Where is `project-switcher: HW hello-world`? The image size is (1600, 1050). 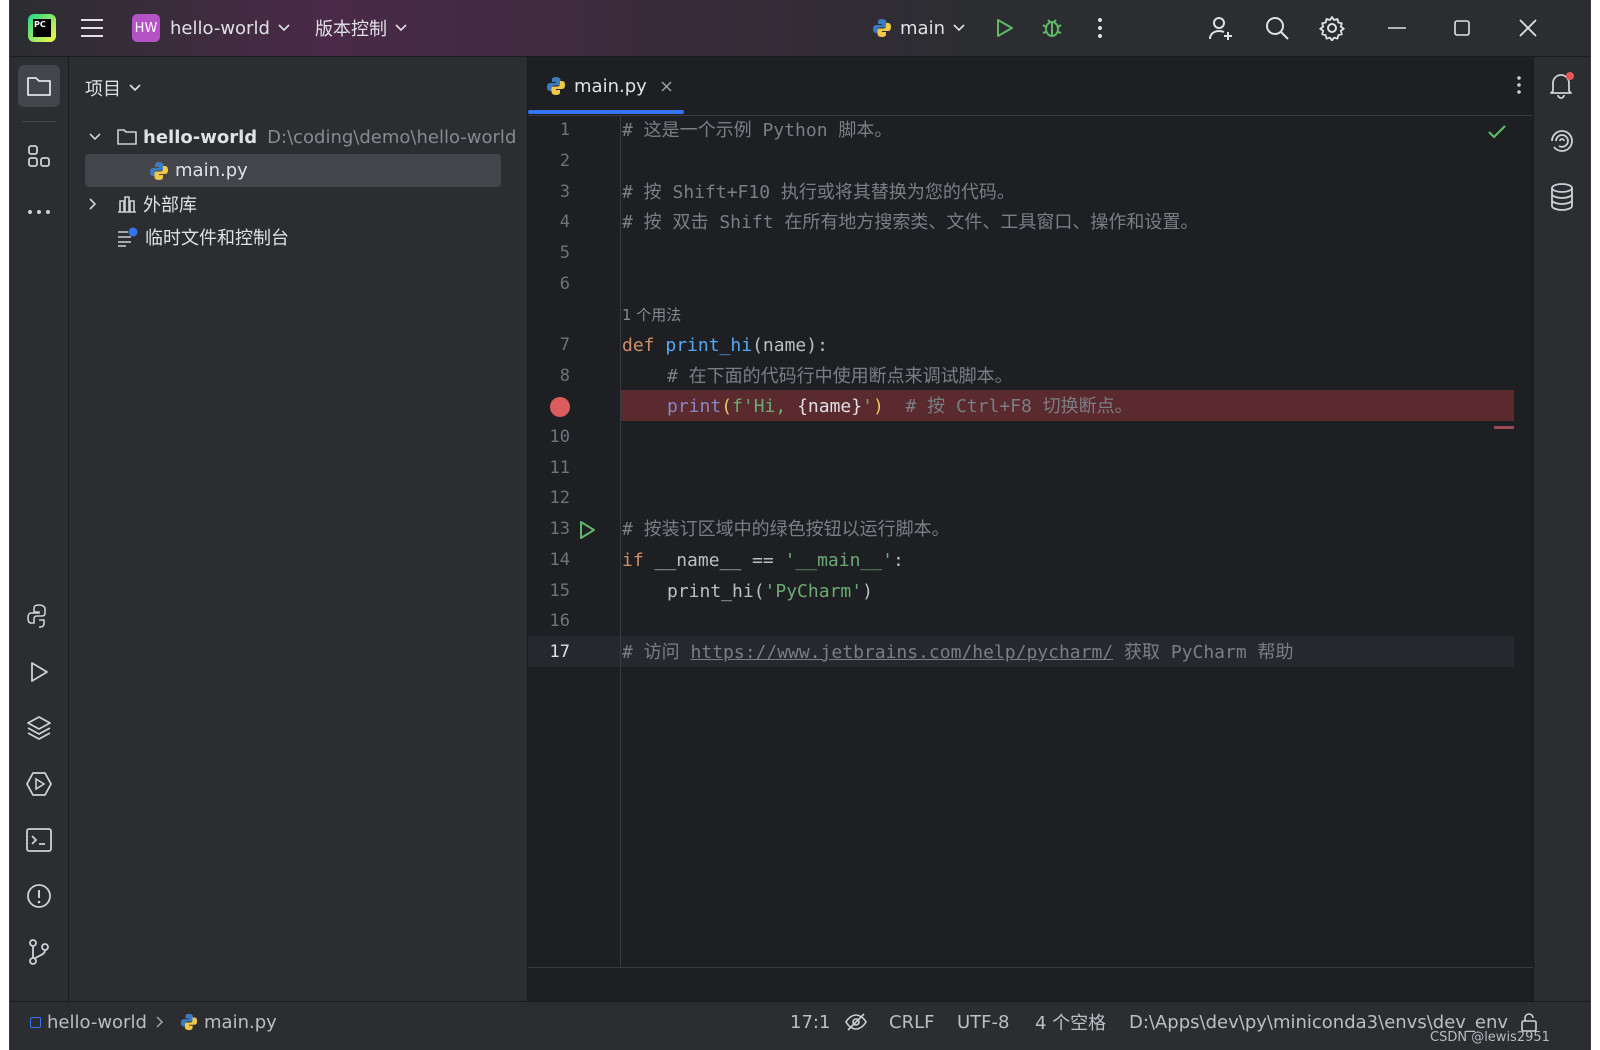 project-switcher: HW hello-world is located at coordinates (211, 28).